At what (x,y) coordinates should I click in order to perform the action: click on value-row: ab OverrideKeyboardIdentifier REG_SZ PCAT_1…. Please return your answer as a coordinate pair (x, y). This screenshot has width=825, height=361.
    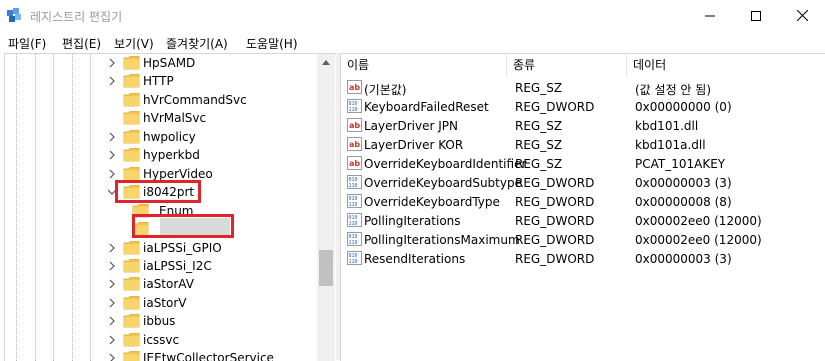
    Looking at the image, I should click on (583, 163).